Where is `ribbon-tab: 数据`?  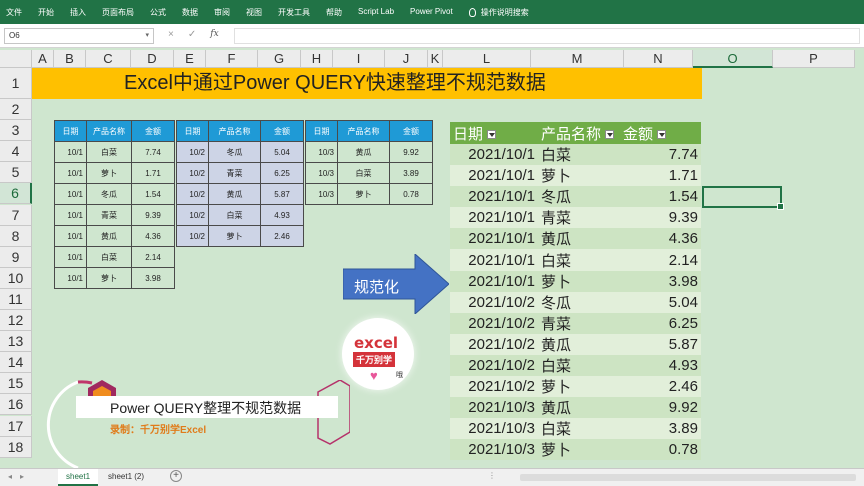 ribbon-tab: 数据 is located at coordinates (190, 12).